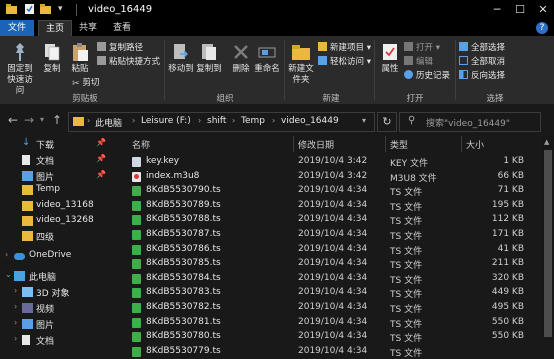 The height and width of the screenshot is (359, 554). Describe the element at coordinates (29, 9) in the screenshot. I see `properties-quick-icon` at that location.